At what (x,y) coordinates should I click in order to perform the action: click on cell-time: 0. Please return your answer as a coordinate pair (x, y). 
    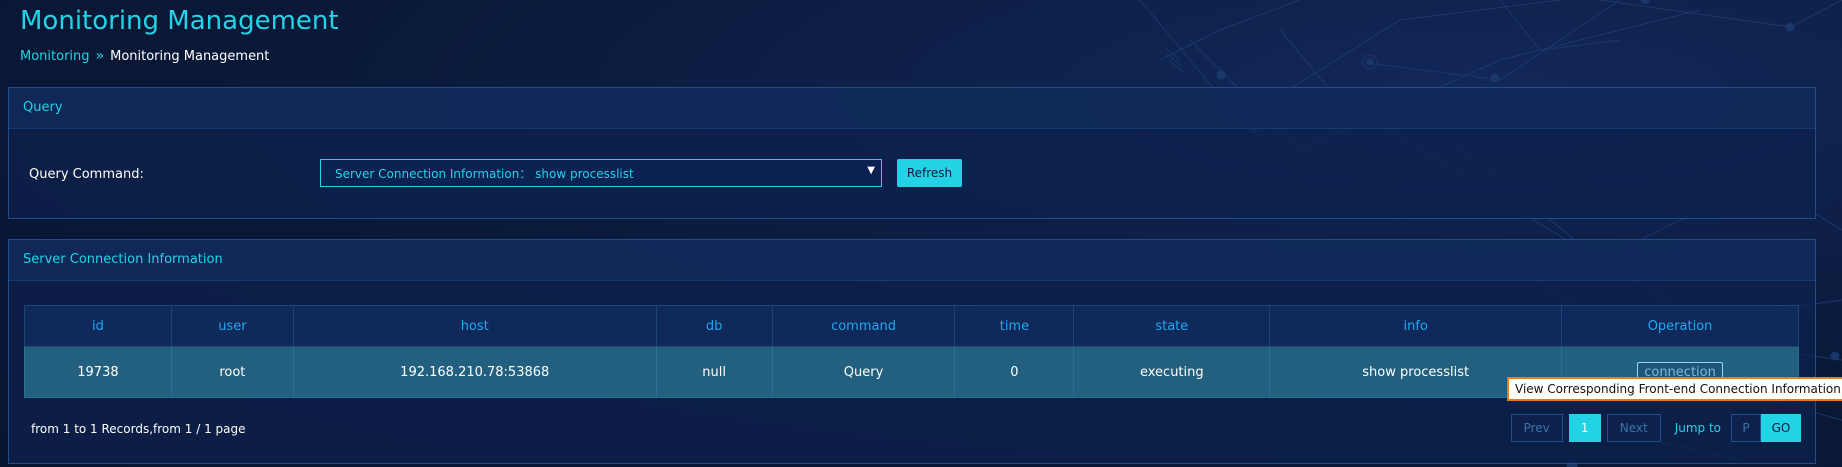
    Looking at the image, I should click on (1014, 372).